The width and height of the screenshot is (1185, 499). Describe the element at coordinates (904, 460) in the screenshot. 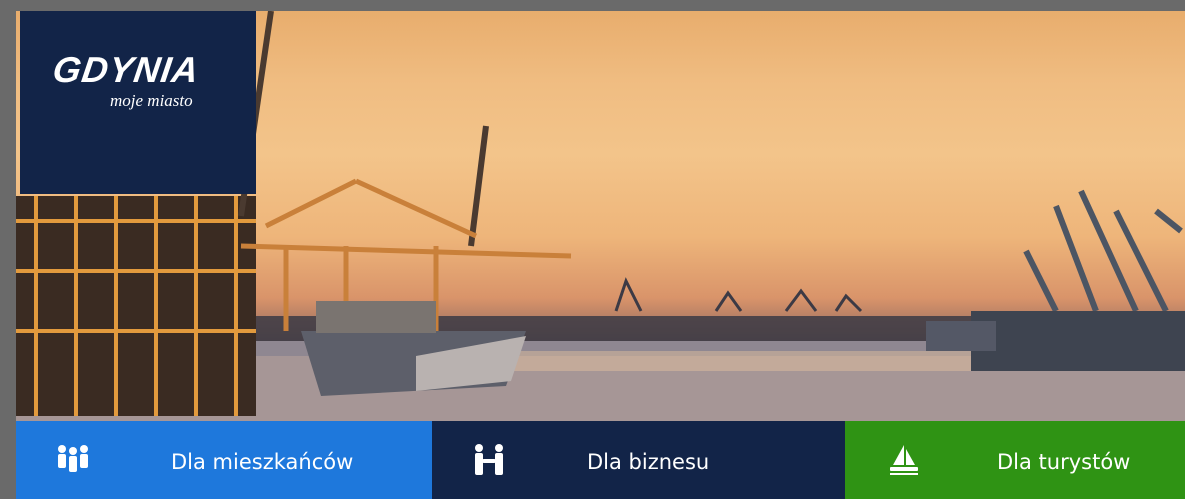

I see `sailboat-icon` at that location.